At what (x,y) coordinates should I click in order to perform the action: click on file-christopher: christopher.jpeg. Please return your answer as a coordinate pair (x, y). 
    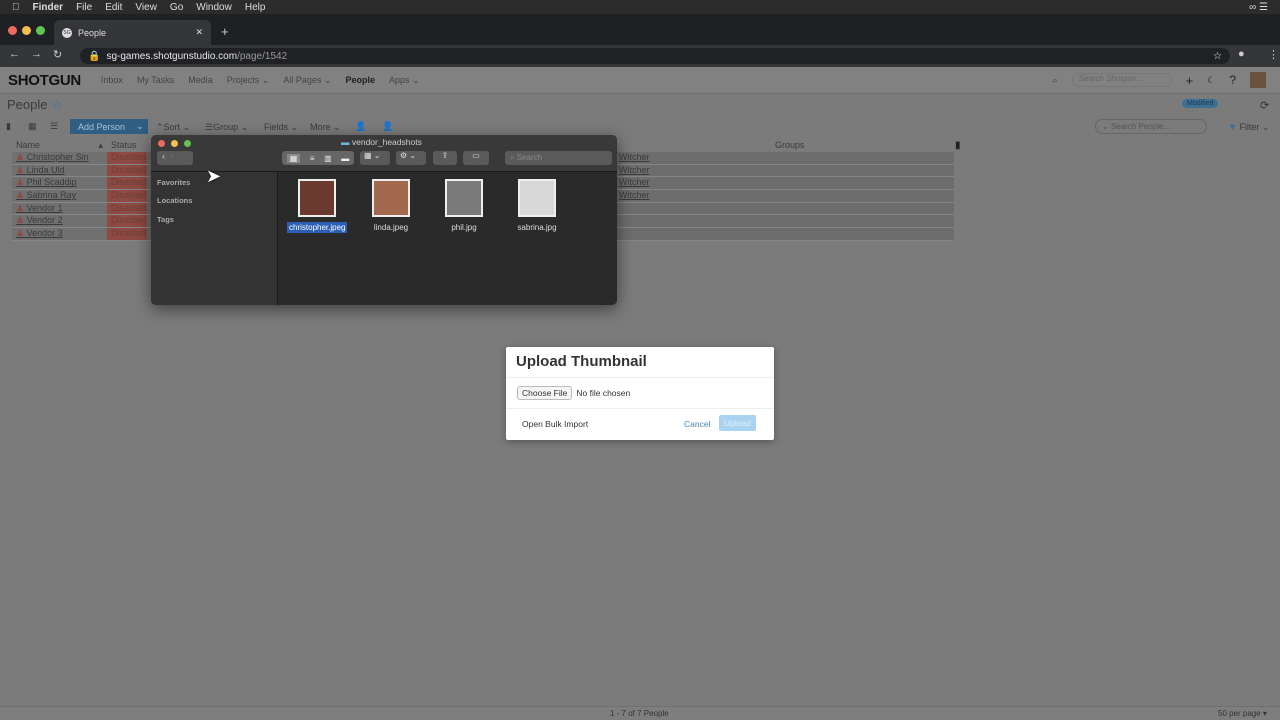
    Looking at the image, I should click on (317, 206).